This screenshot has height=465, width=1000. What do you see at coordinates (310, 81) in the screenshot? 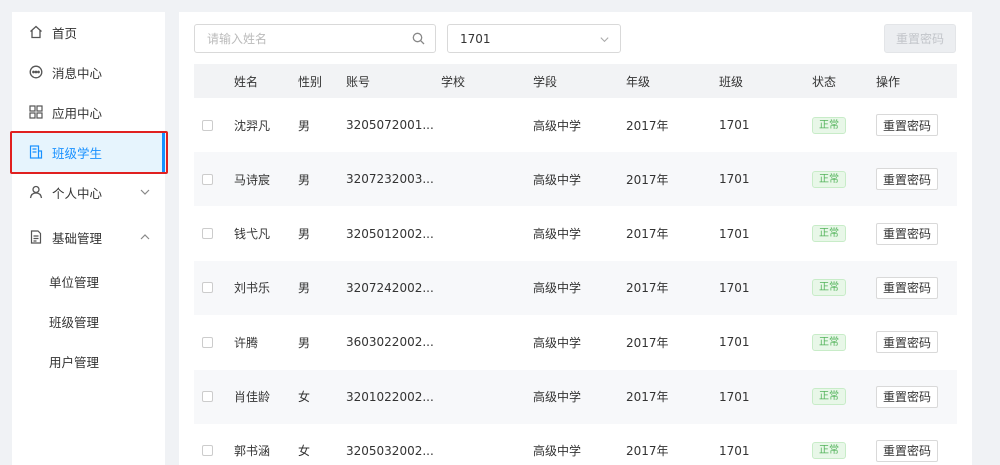
I see `header-gender: 性别` at bounding box center [310, 81].